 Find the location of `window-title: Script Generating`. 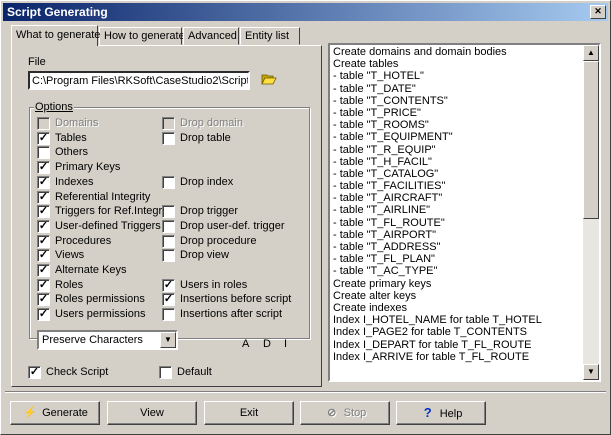

window-title: Script Generating is located at coordinates (57, 12).